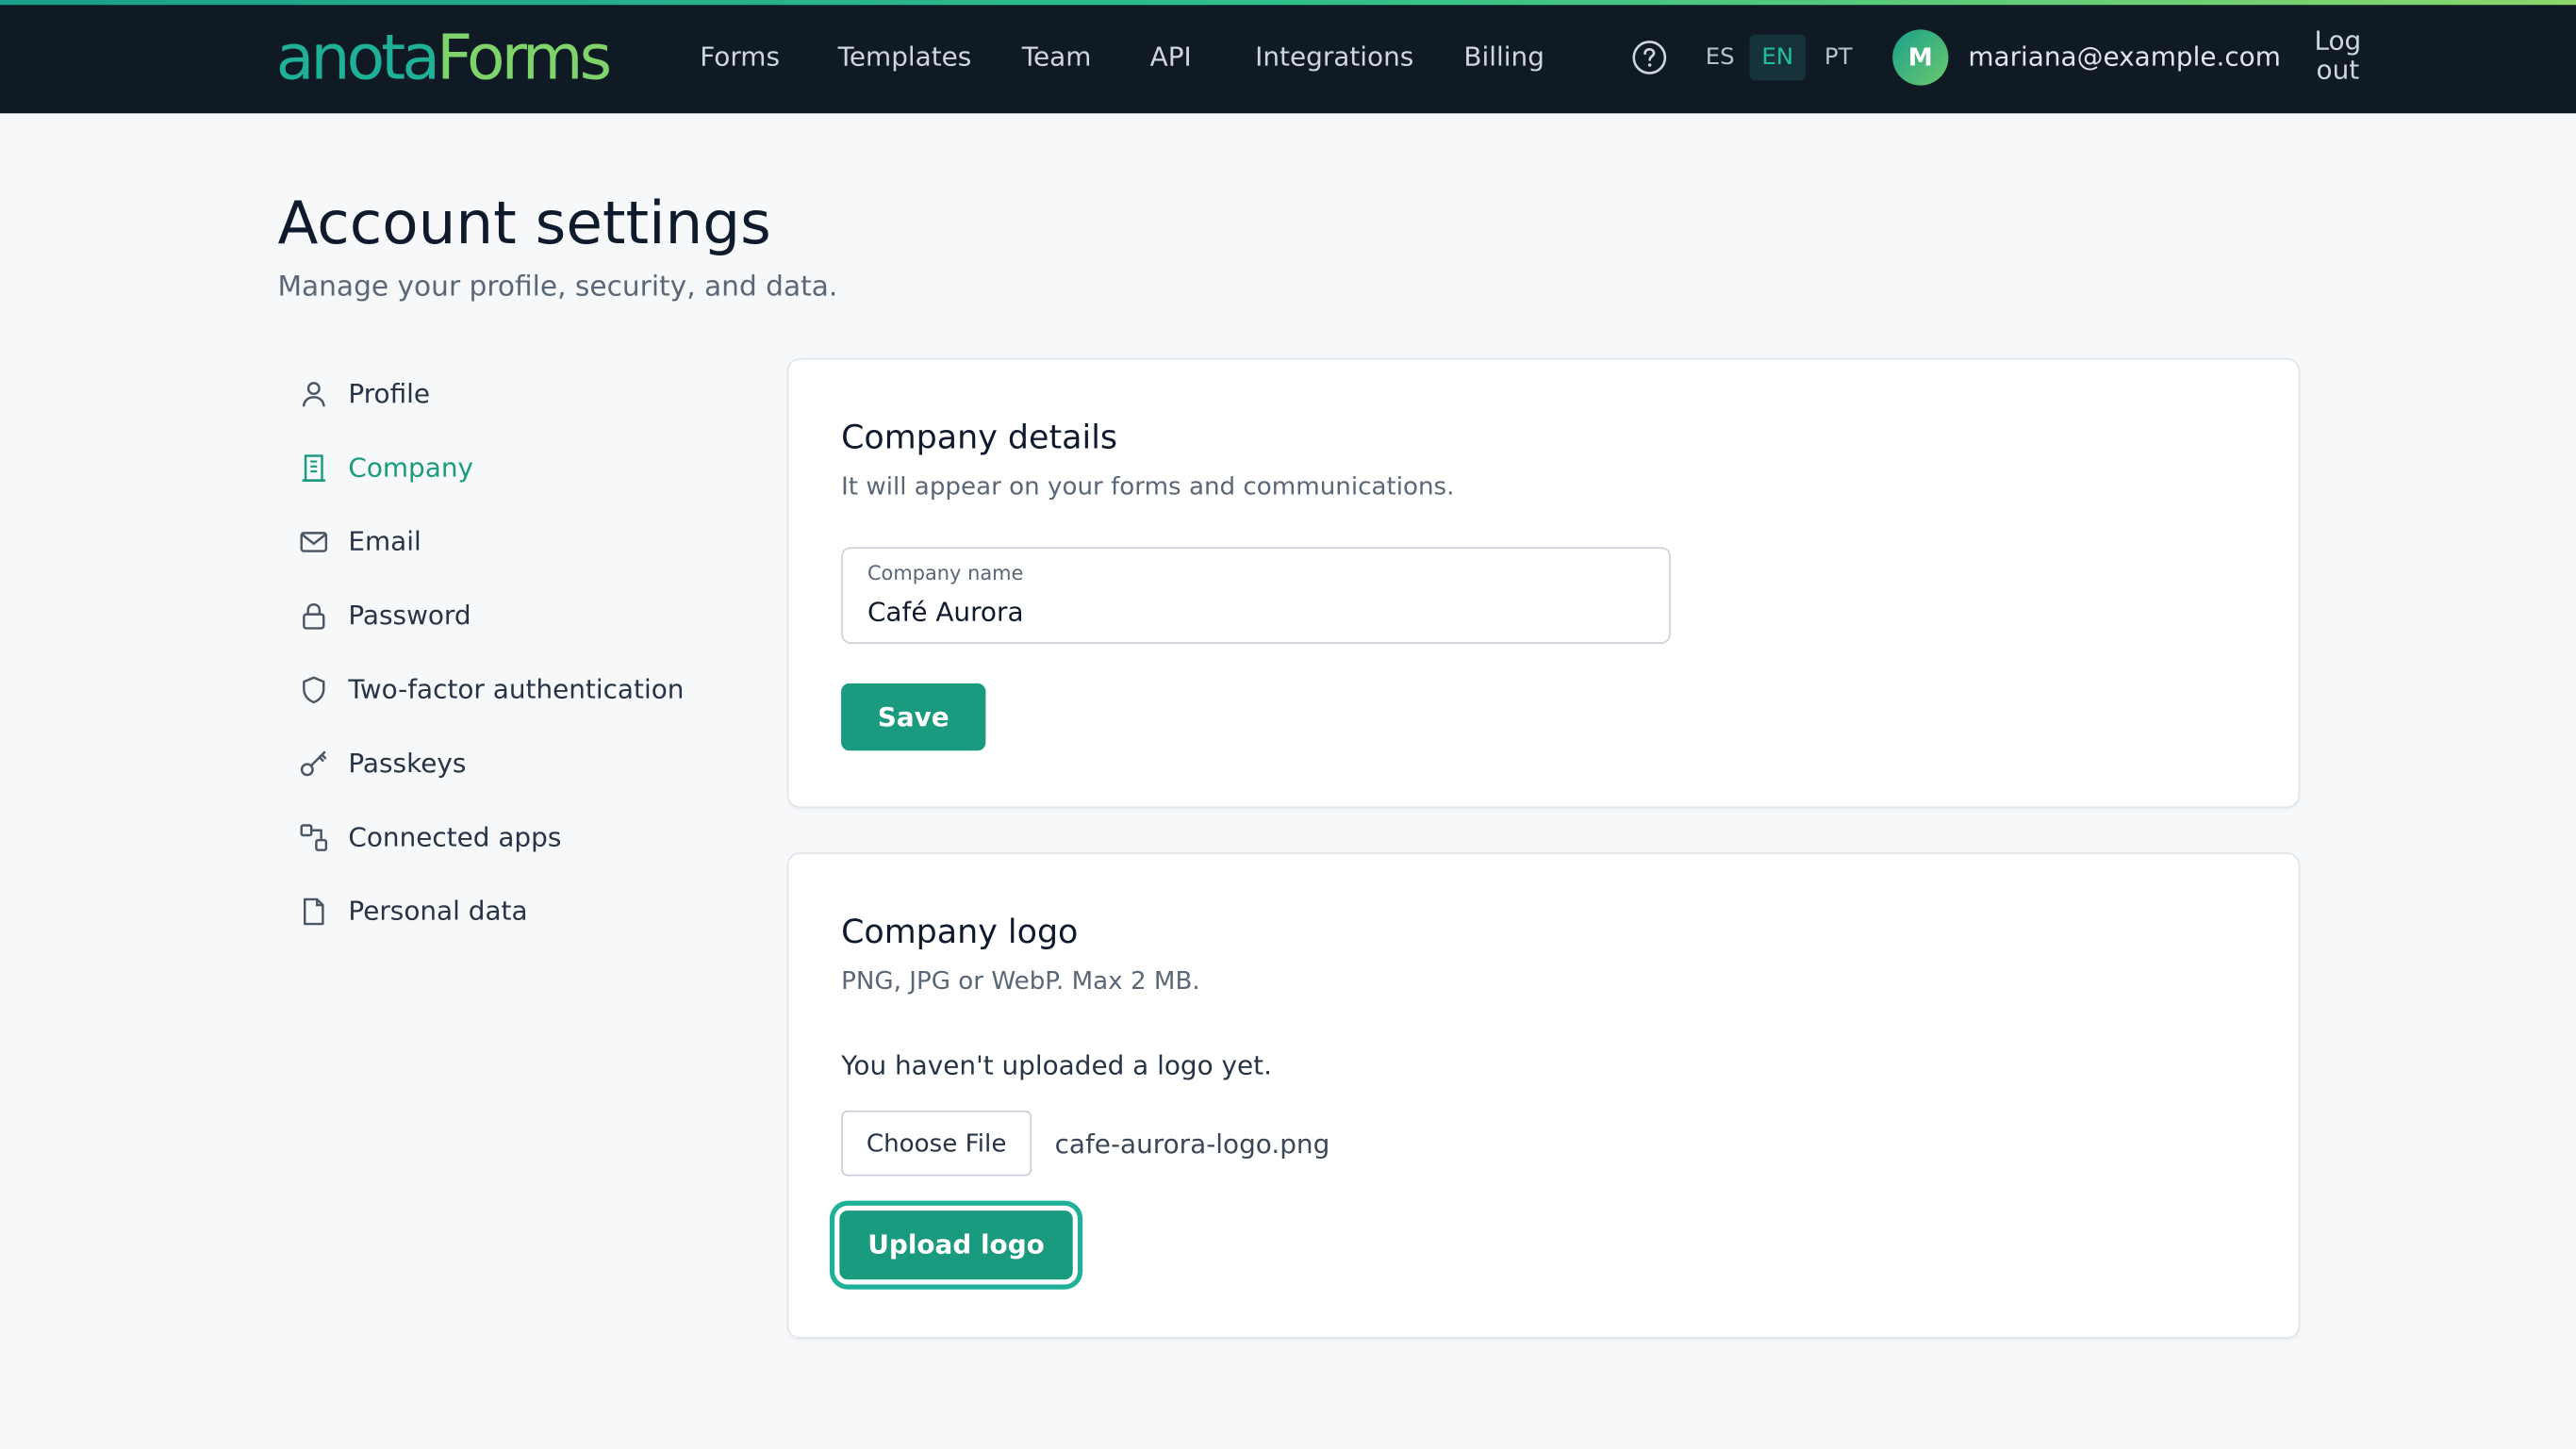 The width and height of the screenshot is (2576, 1449). I want to click on sidebar-item-personal-data: Personal data, so click(509, 911).